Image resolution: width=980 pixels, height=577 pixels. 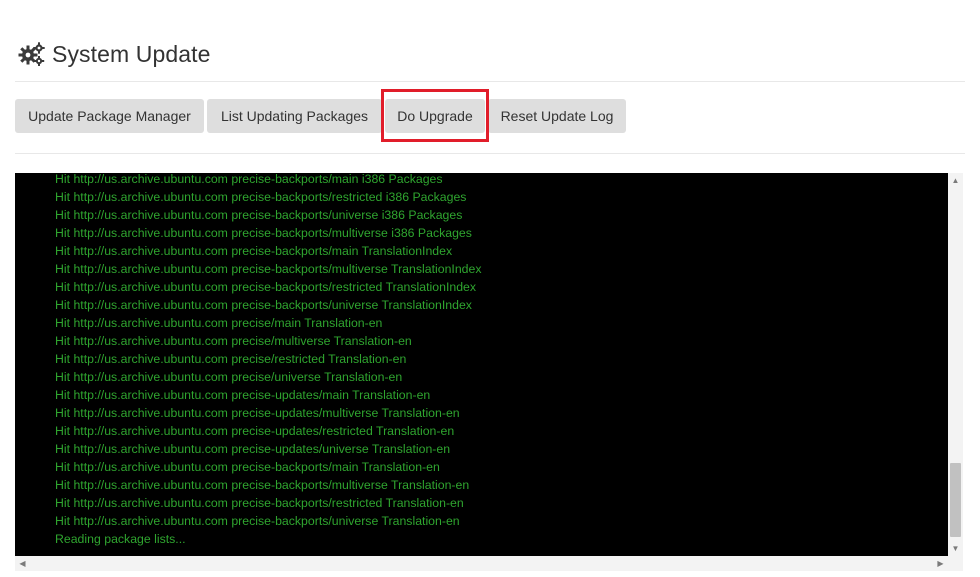 What do you see at coordinates (435, 116) in the screenshot?
I see `do-upgrade-button: Do Upgrade` at bounding box center [435, 116].